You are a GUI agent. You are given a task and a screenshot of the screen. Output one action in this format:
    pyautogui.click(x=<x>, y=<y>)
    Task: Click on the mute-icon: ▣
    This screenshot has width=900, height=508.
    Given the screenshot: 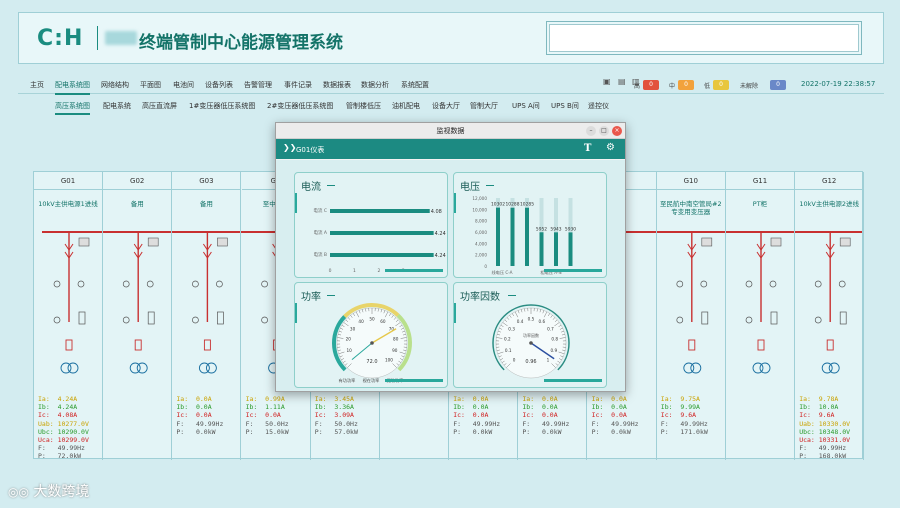 What is the action you would take?
    pyautogui.click(x=607, y=81)
    